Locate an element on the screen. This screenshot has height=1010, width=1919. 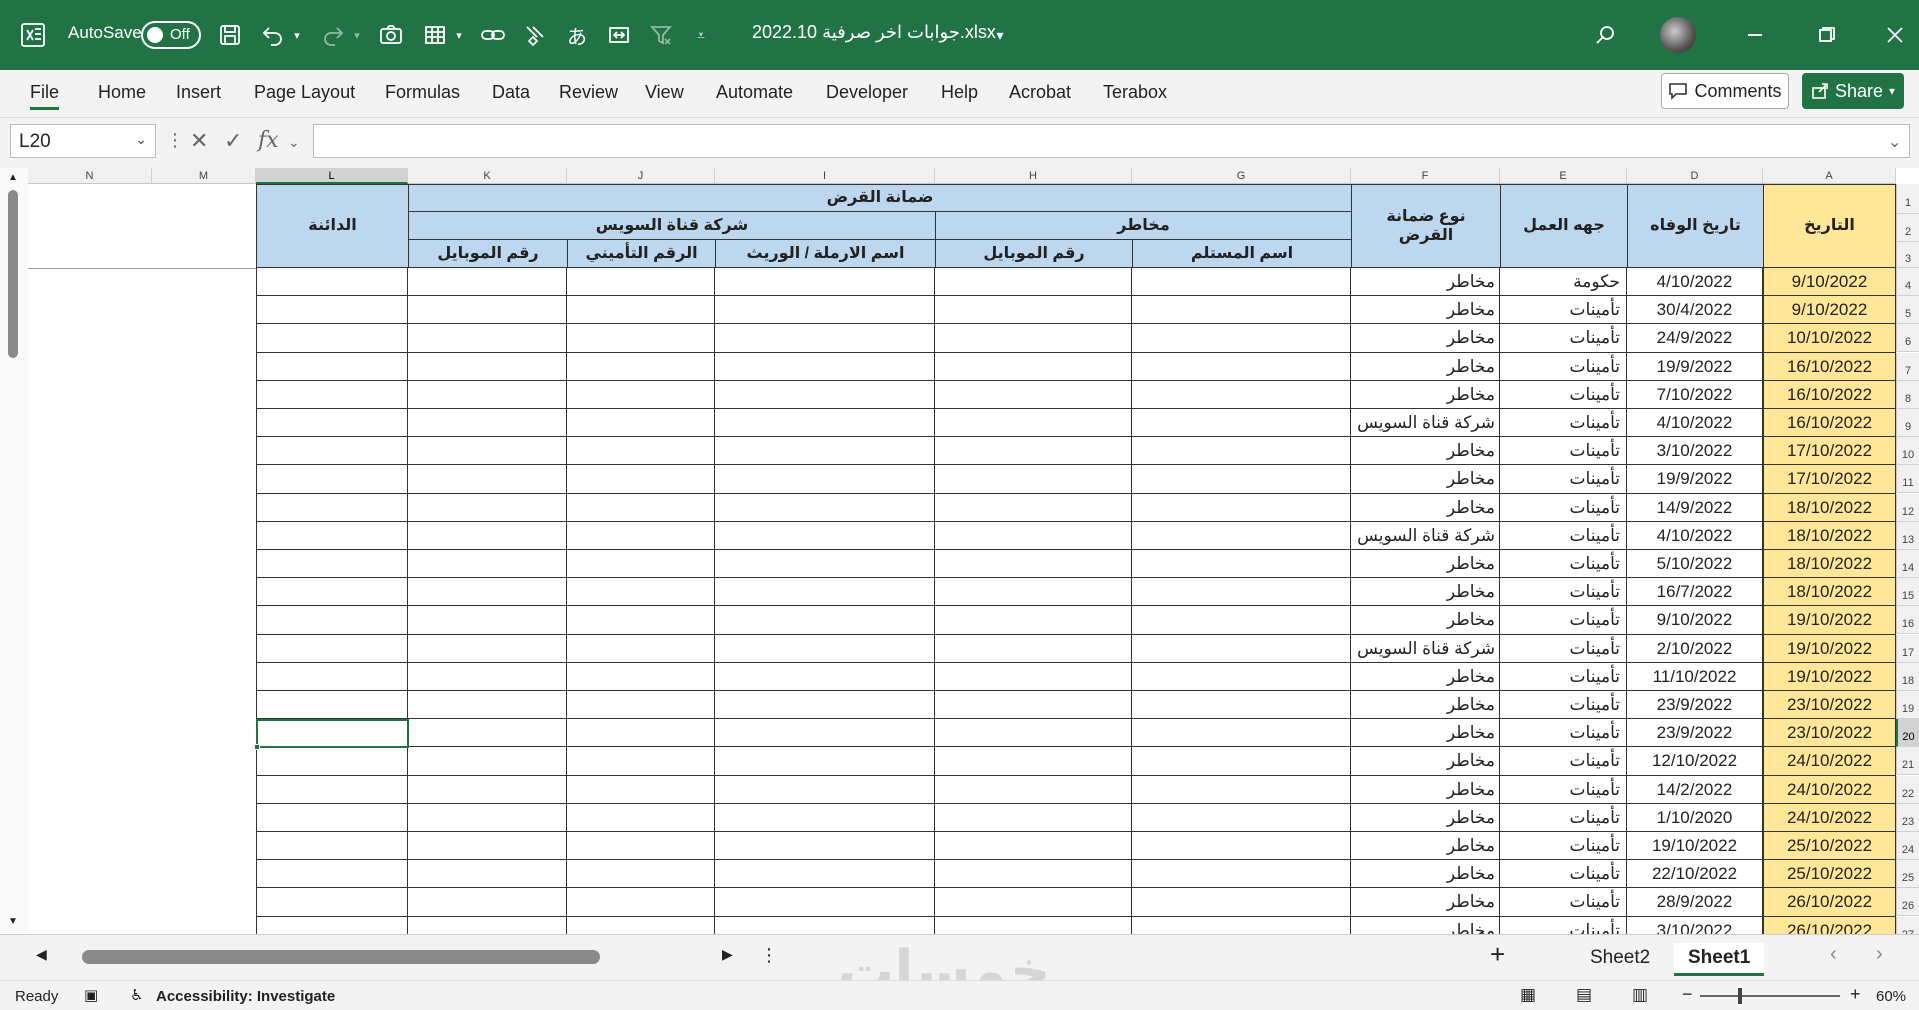
row-header-24: 24 is located at coordinates (1907, 846).